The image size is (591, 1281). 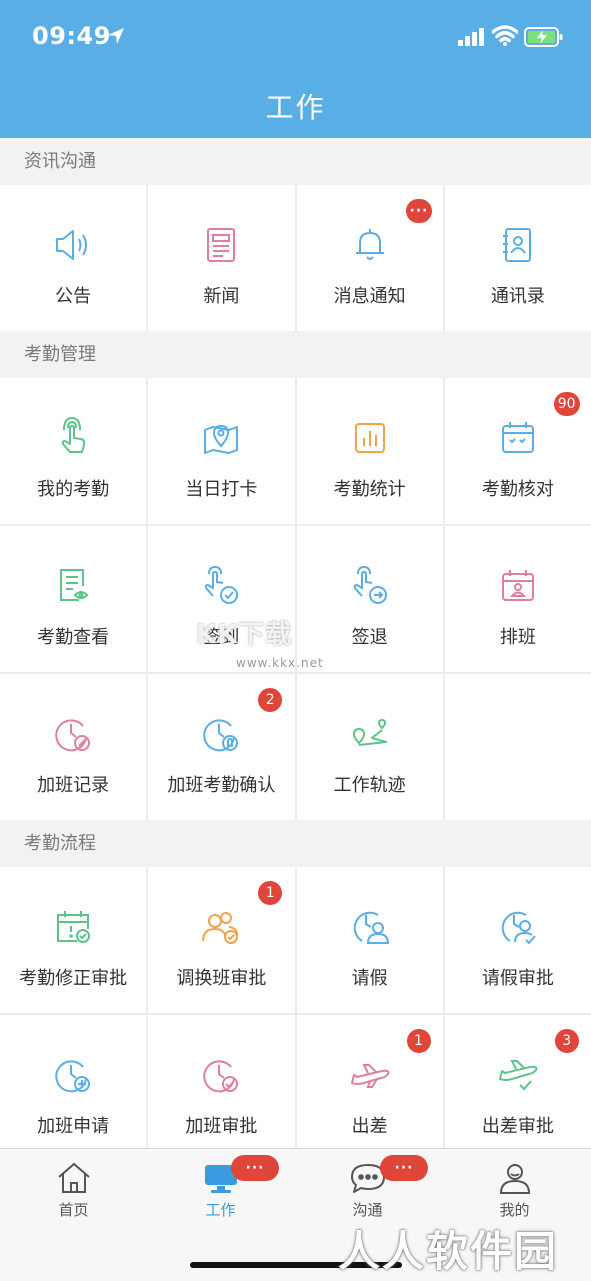 I want to click on hand-check-icon, so click(x=222, y=584).